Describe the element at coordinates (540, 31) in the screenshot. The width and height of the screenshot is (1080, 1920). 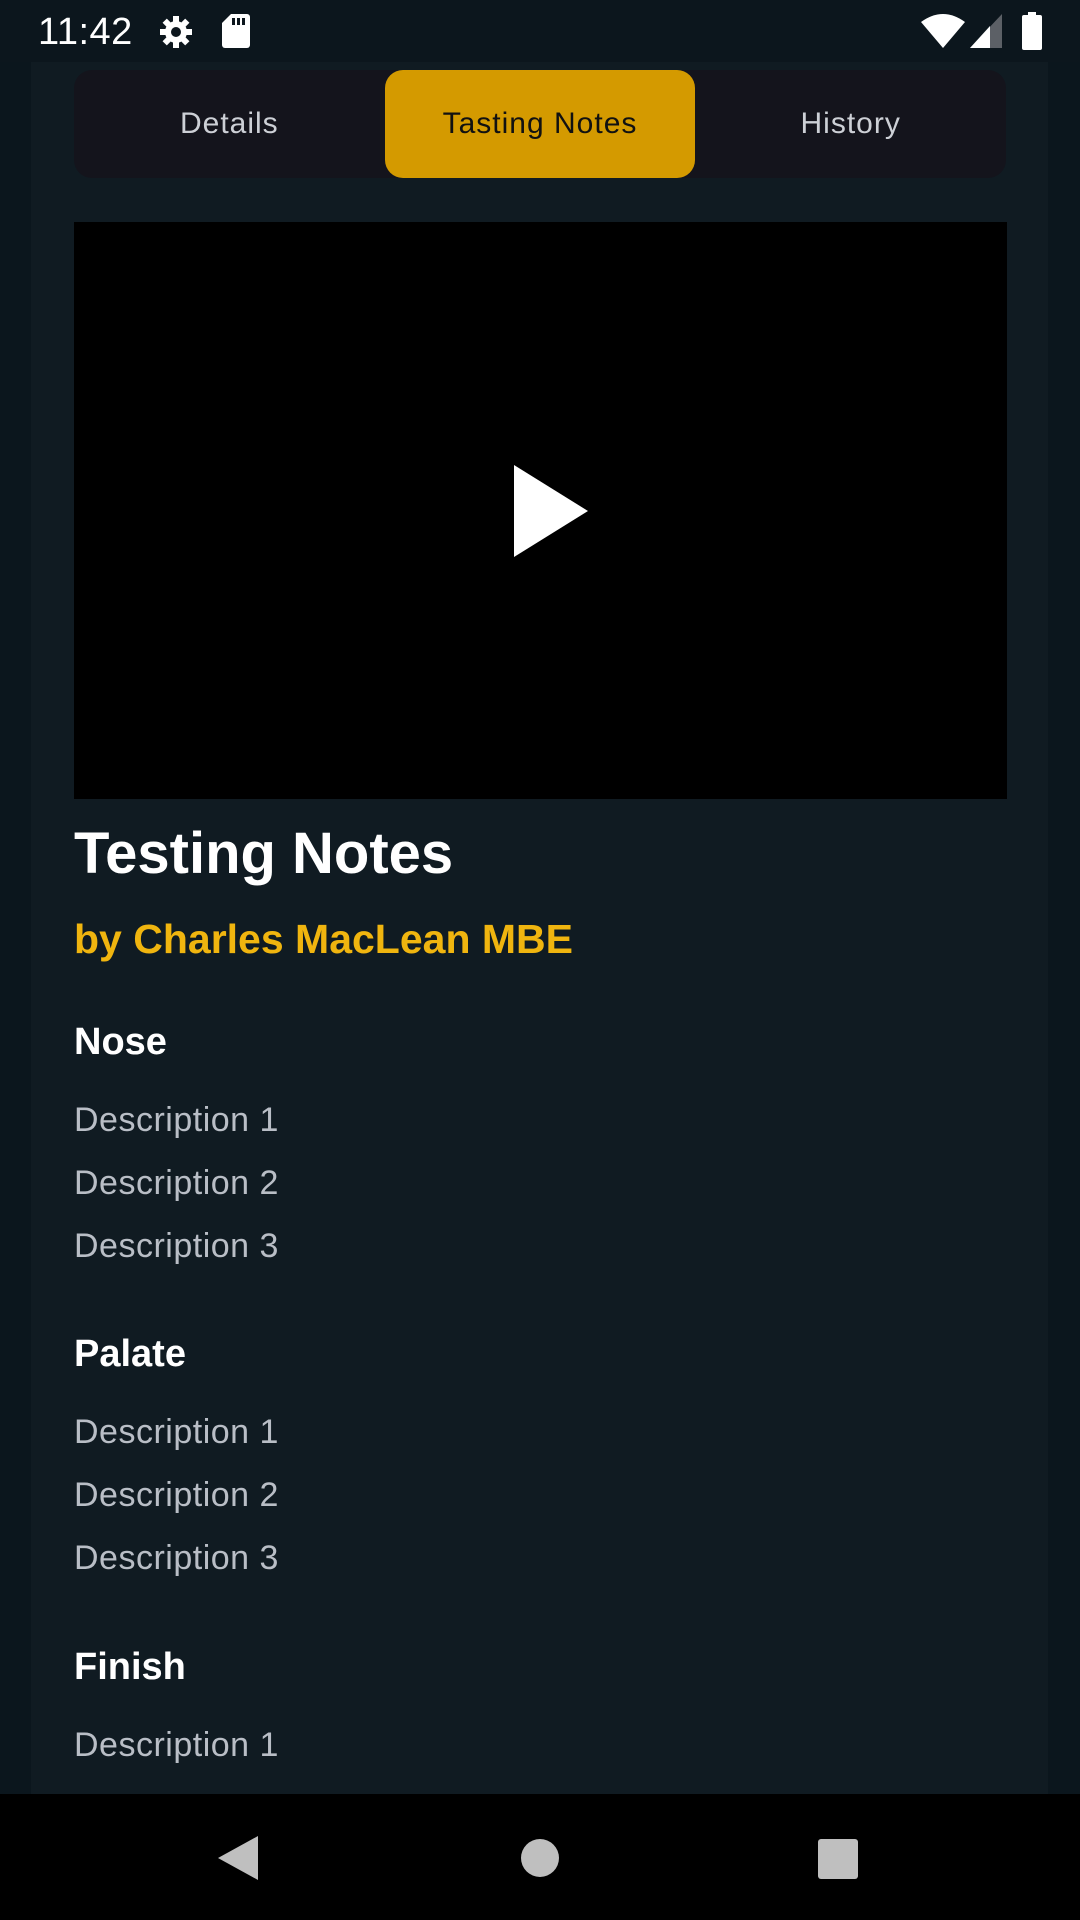
I see `status-bar: 11:42` at that location.